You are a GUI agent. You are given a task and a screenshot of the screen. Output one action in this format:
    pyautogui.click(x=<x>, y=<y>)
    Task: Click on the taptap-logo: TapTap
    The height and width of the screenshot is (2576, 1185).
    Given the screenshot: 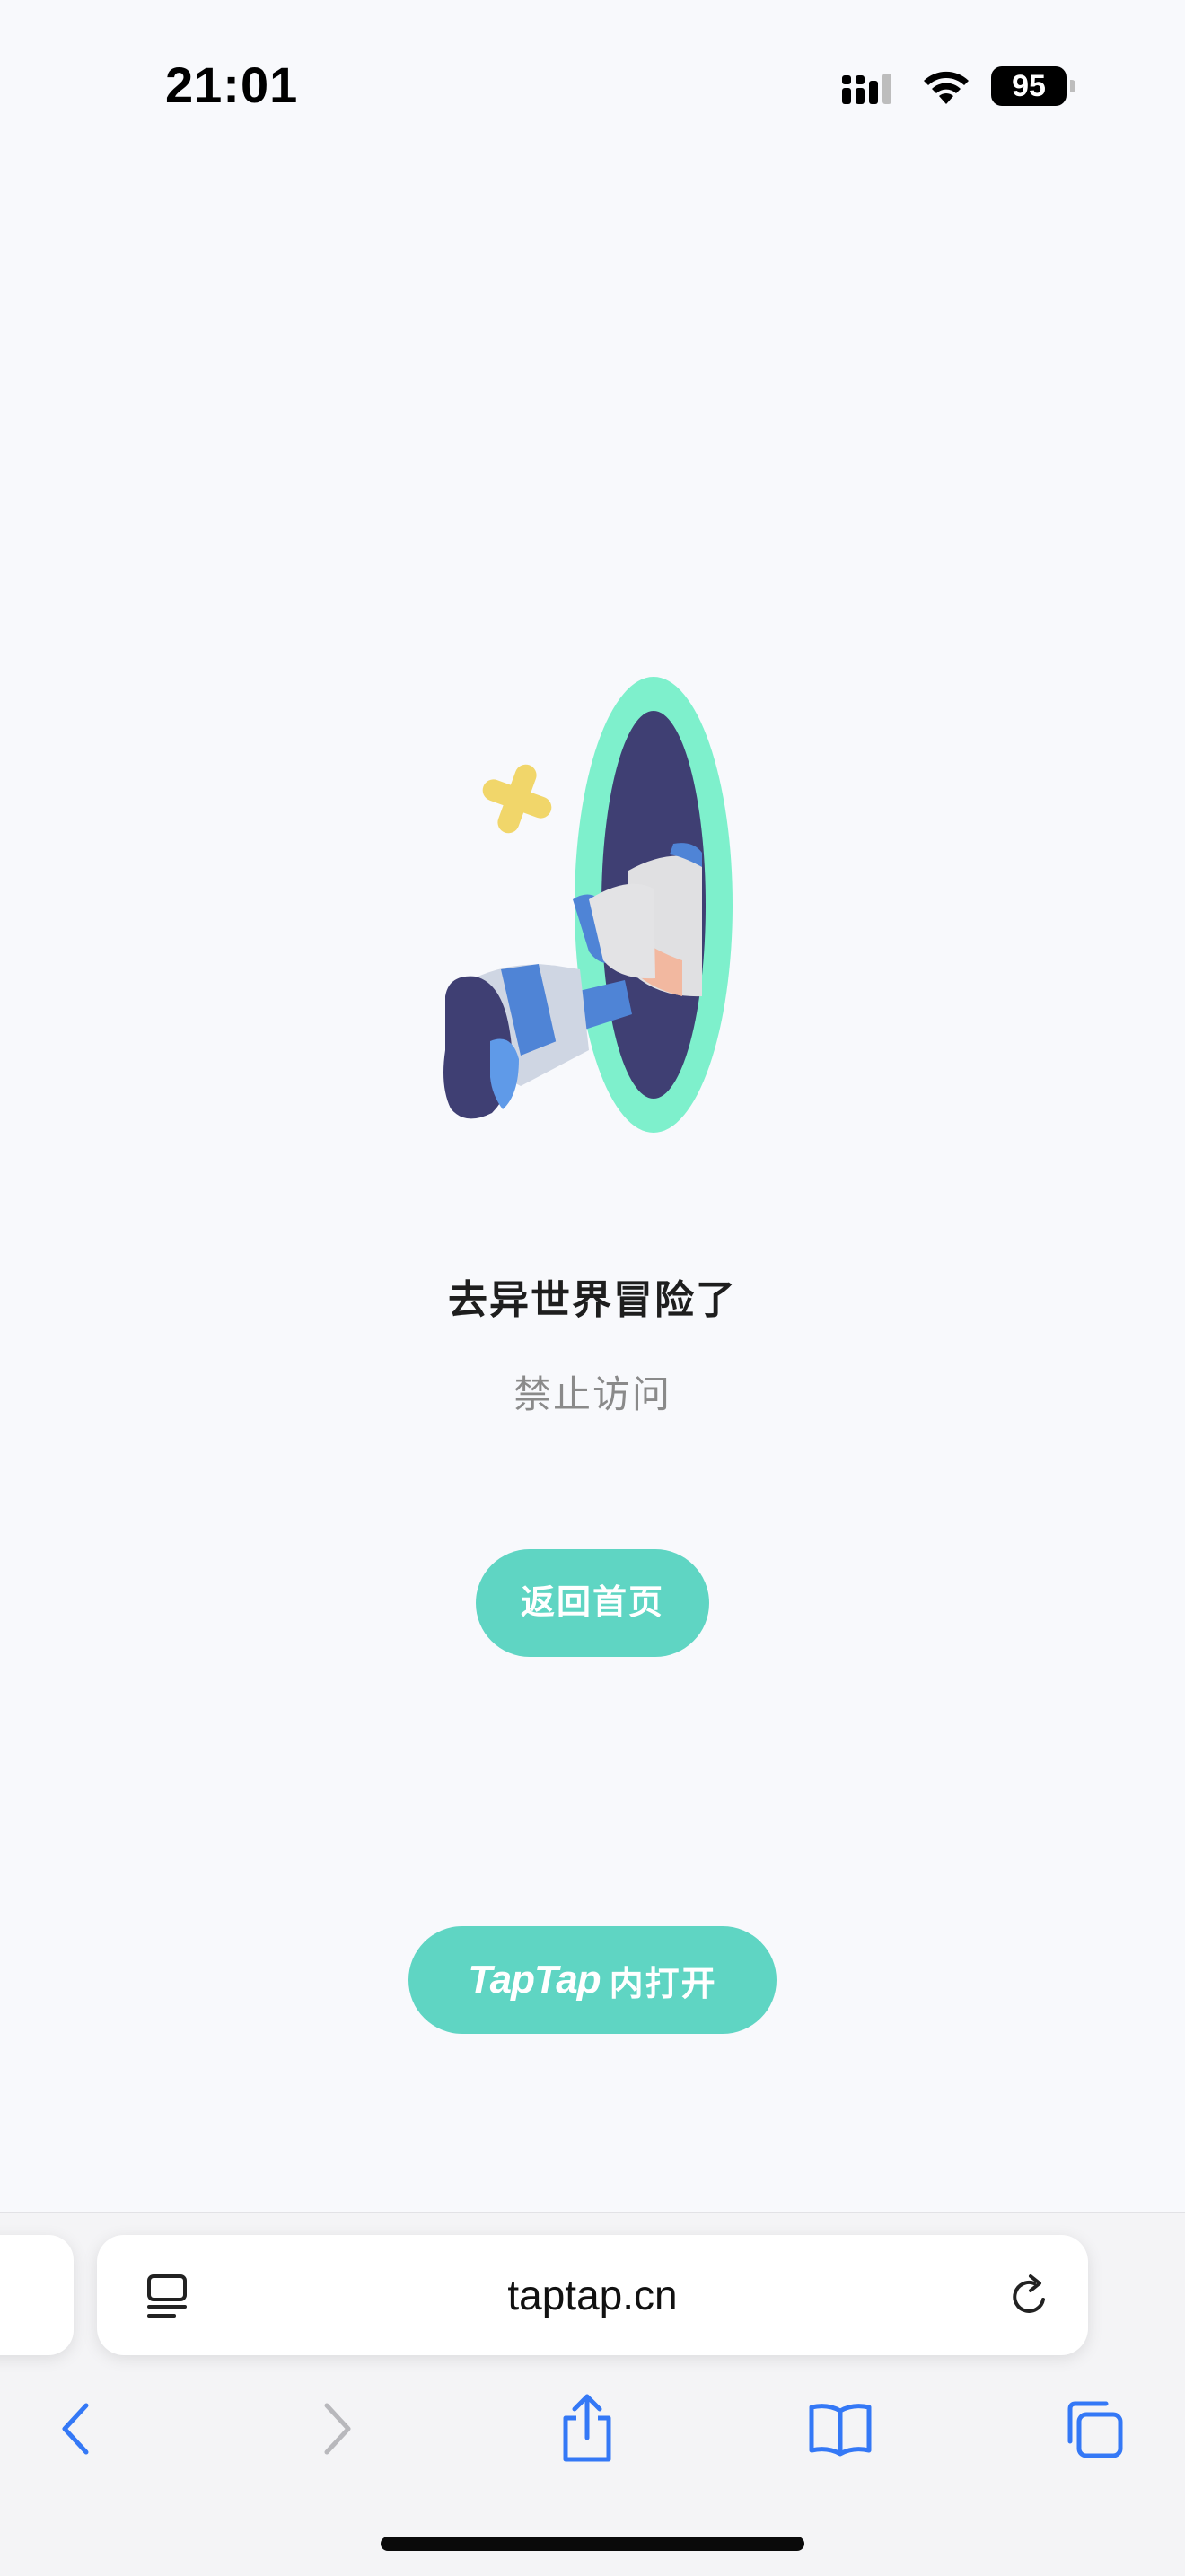 What is the action you would take?
    pyautogui.click(x=534, y=1980)
    